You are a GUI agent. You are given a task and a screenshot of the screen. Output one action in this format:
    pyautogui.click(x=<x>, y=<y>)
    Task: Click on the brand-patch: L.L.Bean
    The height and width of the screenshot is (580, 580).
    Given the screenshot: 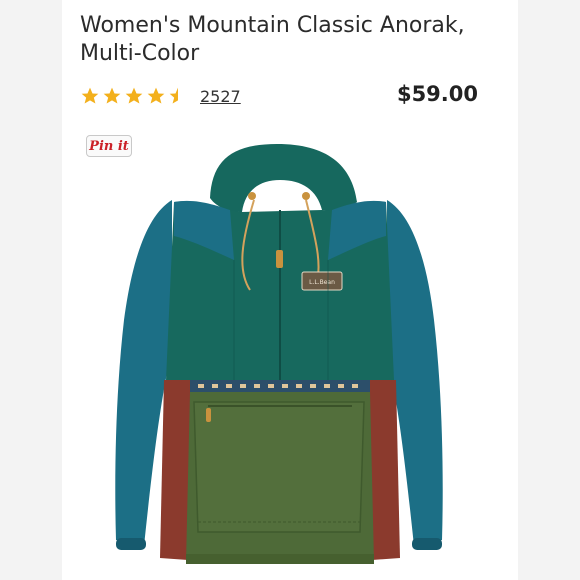 What is the action you would take?
    pyautogui.click(x=322, y=281)
    